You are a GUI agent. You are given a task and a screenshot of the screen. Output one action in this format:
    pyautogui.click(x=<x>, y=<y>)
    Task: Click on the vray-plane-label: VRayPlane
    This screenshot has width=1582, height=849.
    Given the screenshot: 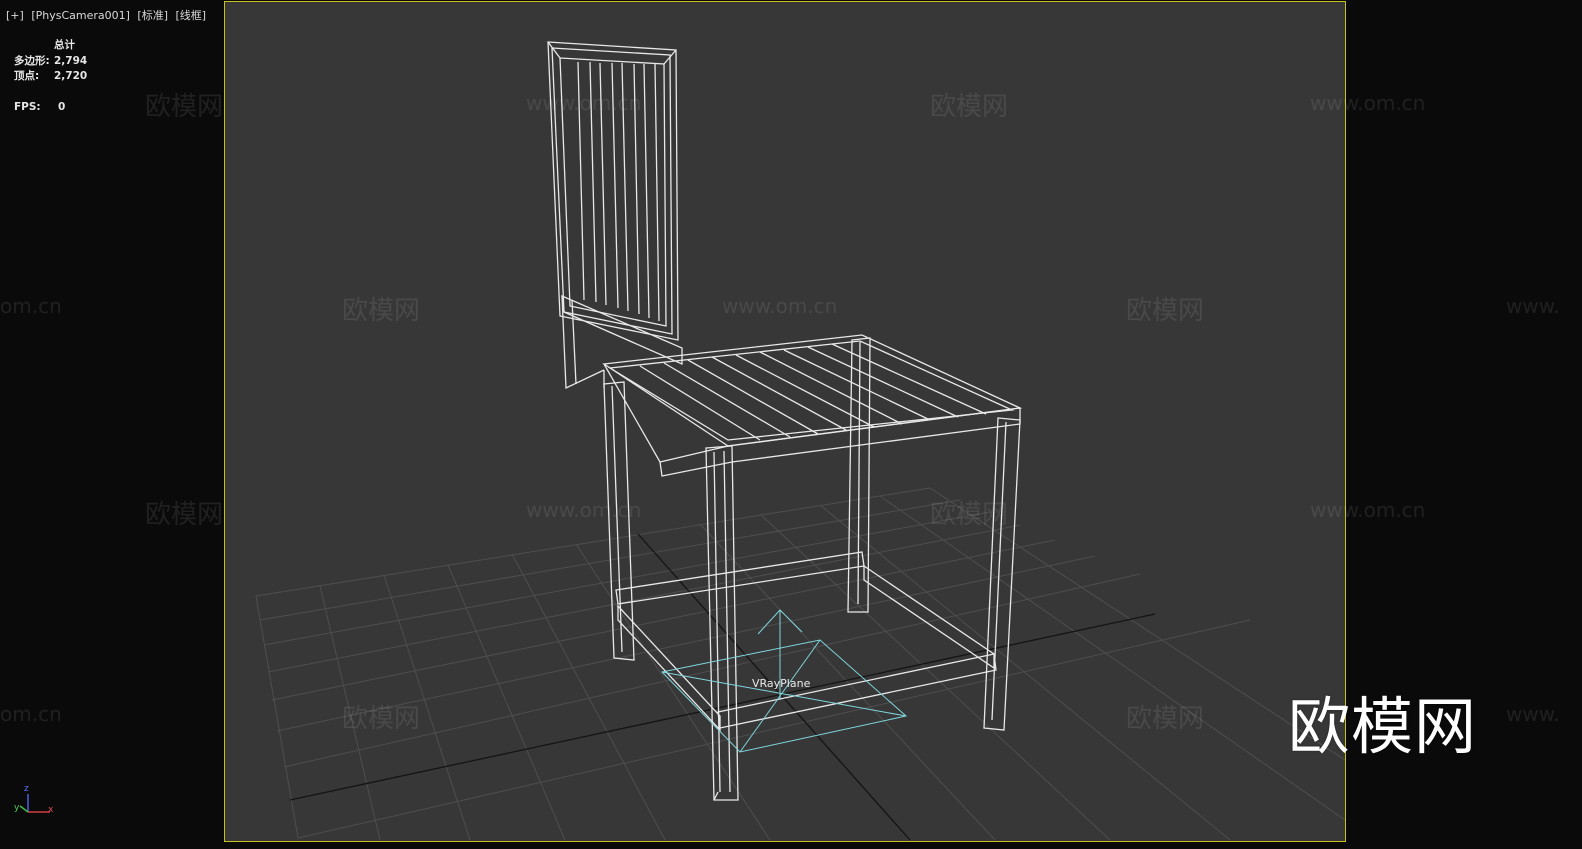 What is the action you would take?
    pyautogui.click(x=781, y=683)
    